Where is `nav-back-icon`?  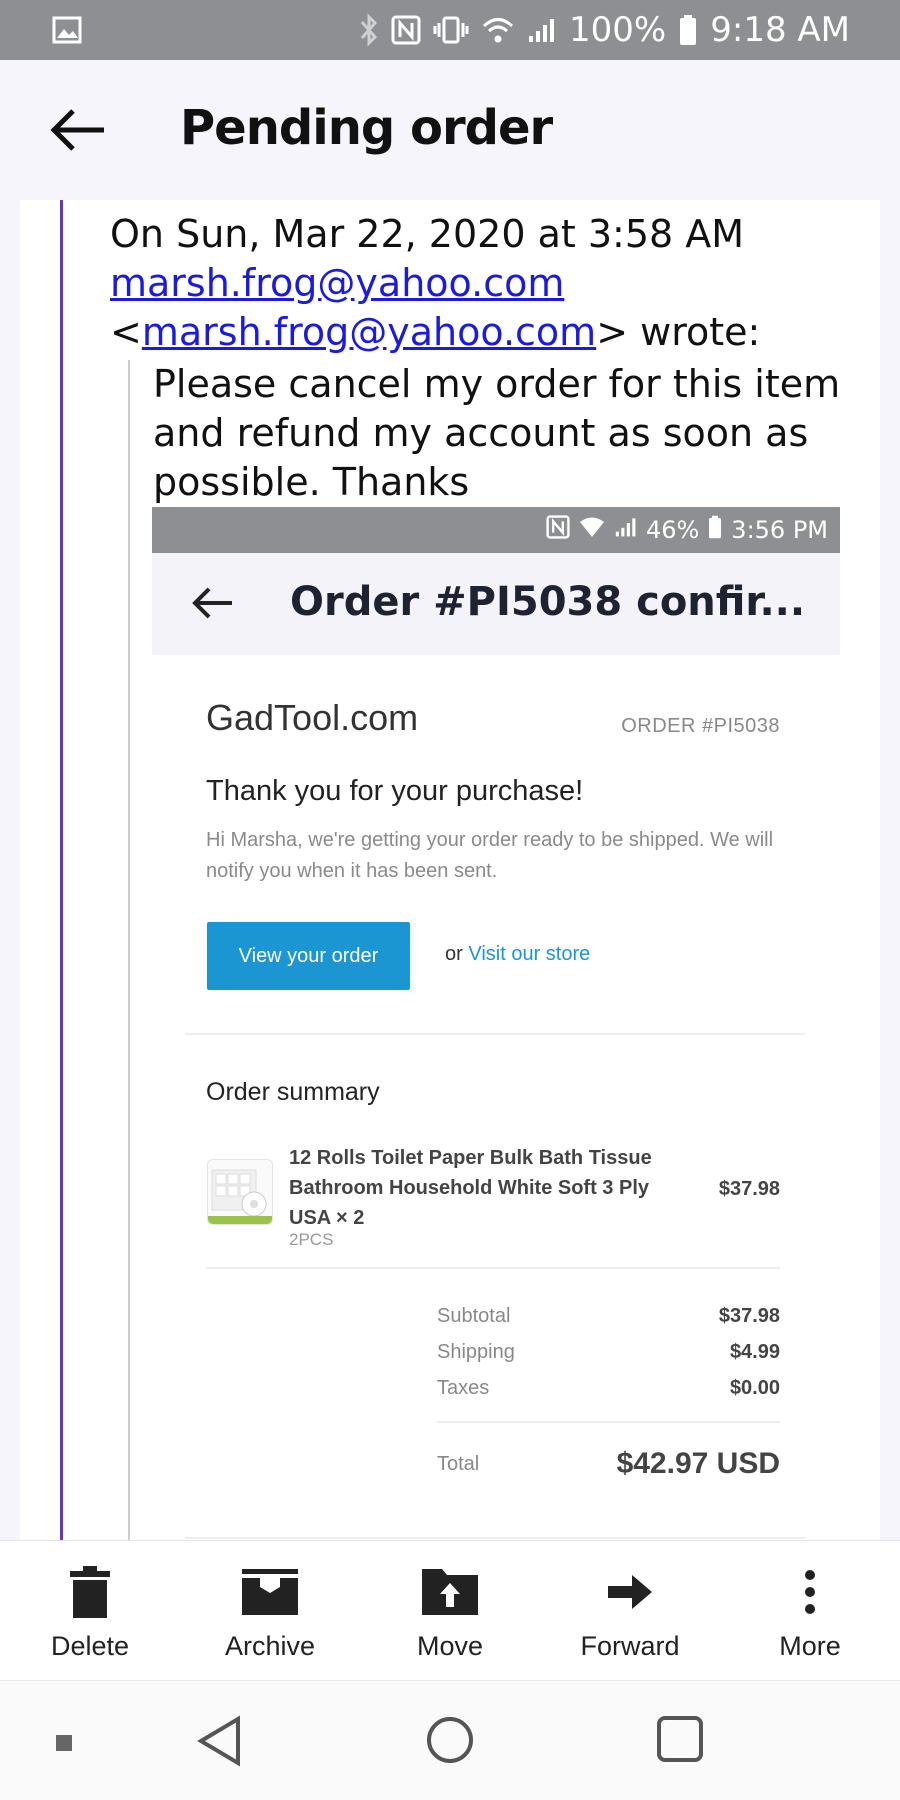 nav-back-icon is located at coordinates (218, 1741).